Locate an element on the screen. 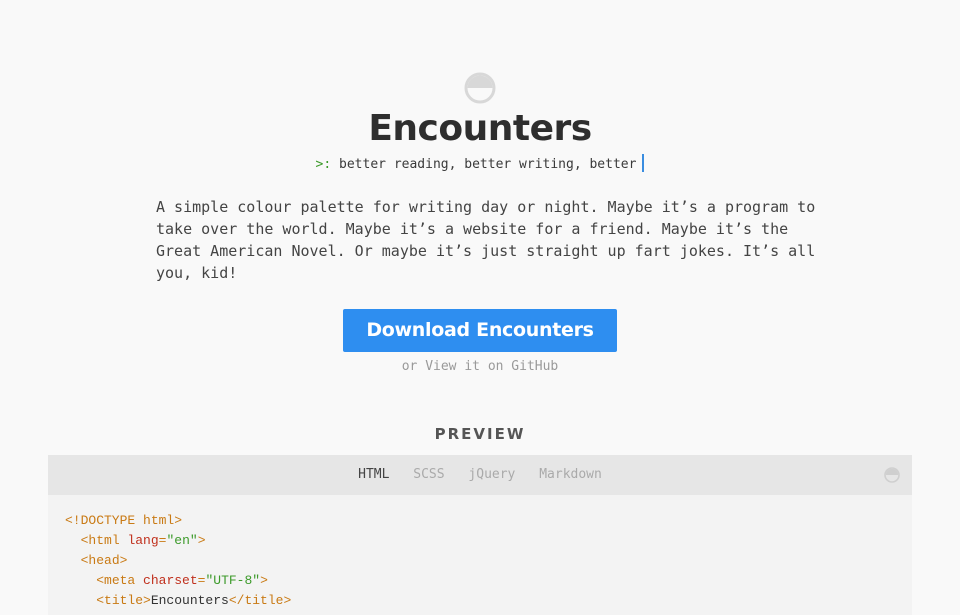 The height and width of the screenshot is (615, 960). code-tag: <head> is located at coordinates (104, 560).